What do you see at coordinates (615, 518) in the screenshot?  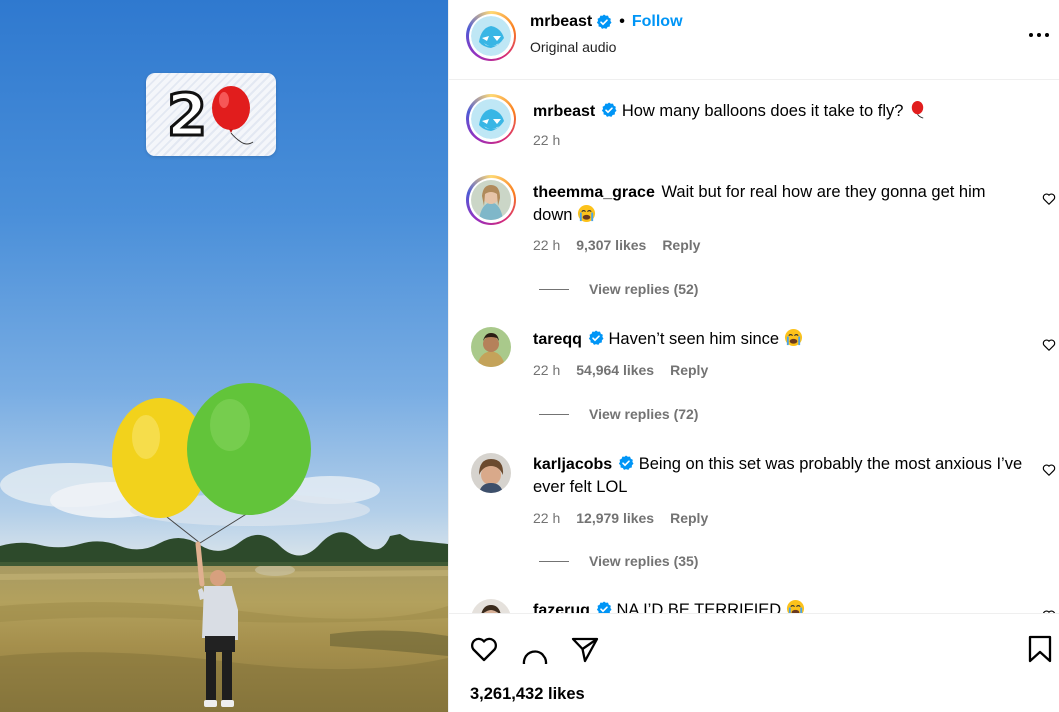 I see `comment-likes: 12,979 likes` at bounding box center [615, 518].